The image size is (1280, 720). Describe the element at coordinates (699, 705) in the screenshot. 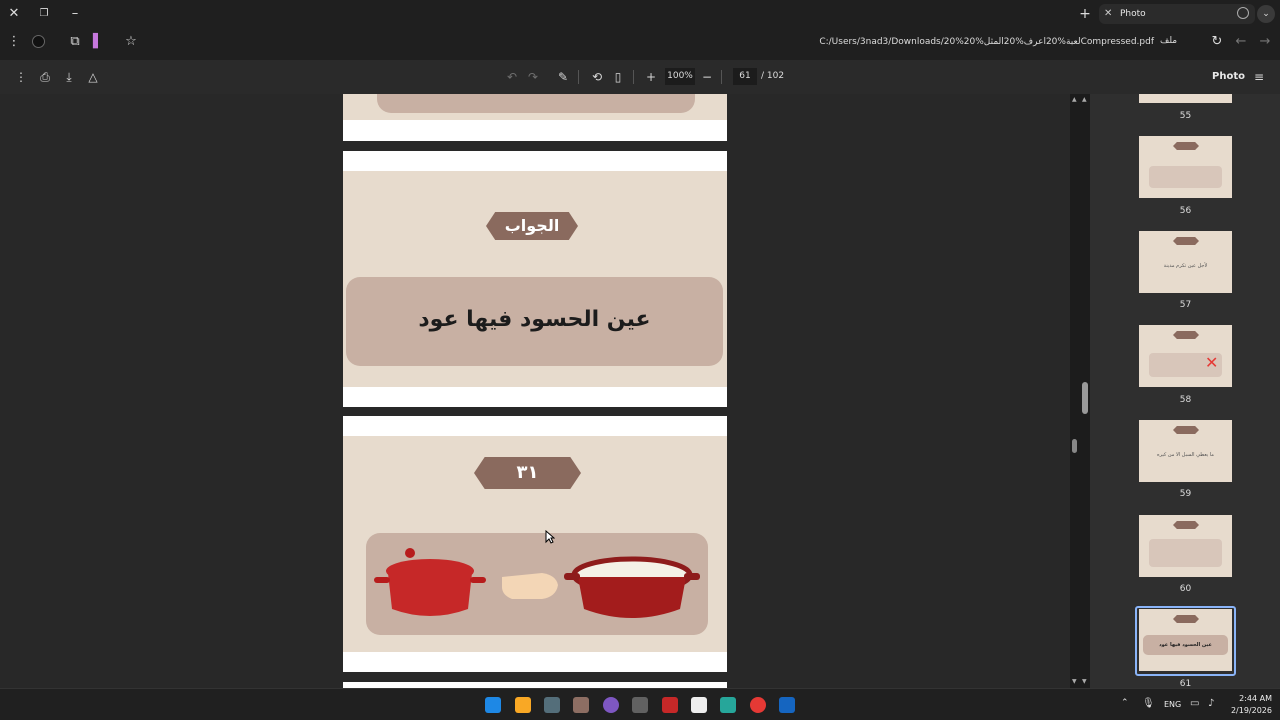

I see `document-icon` at that location.